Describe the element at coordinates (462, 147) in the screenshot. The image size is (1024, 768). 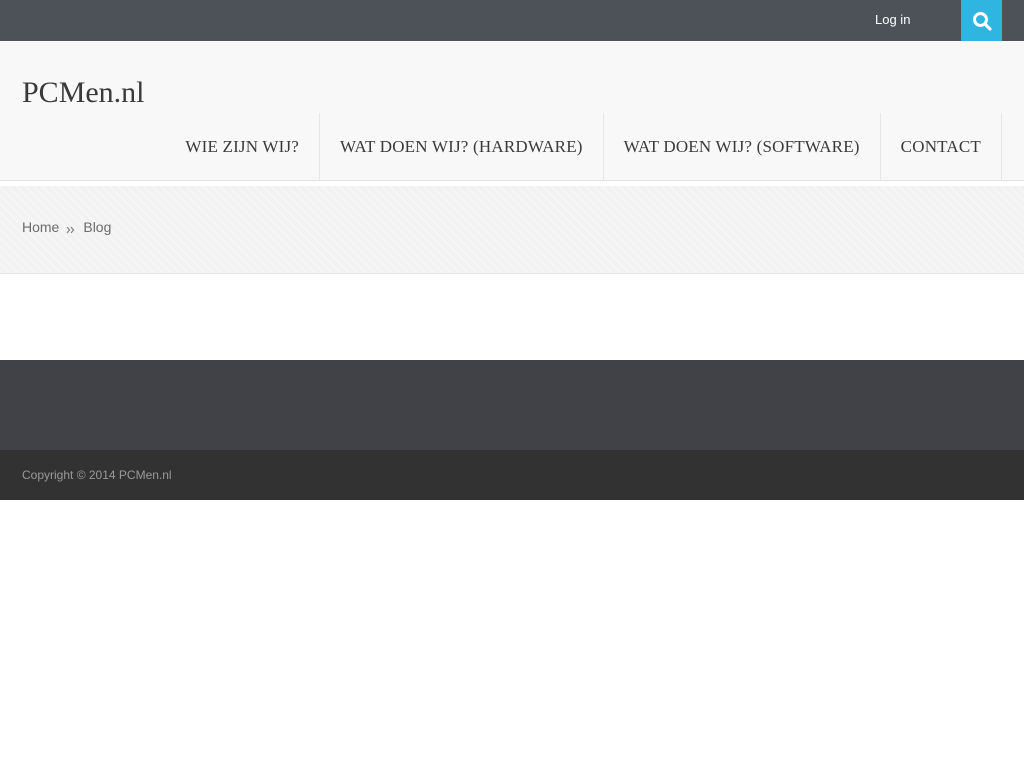
I see `nav-item-hardware: WAT DOEN WIJ? (HARDWARE)` at that location.